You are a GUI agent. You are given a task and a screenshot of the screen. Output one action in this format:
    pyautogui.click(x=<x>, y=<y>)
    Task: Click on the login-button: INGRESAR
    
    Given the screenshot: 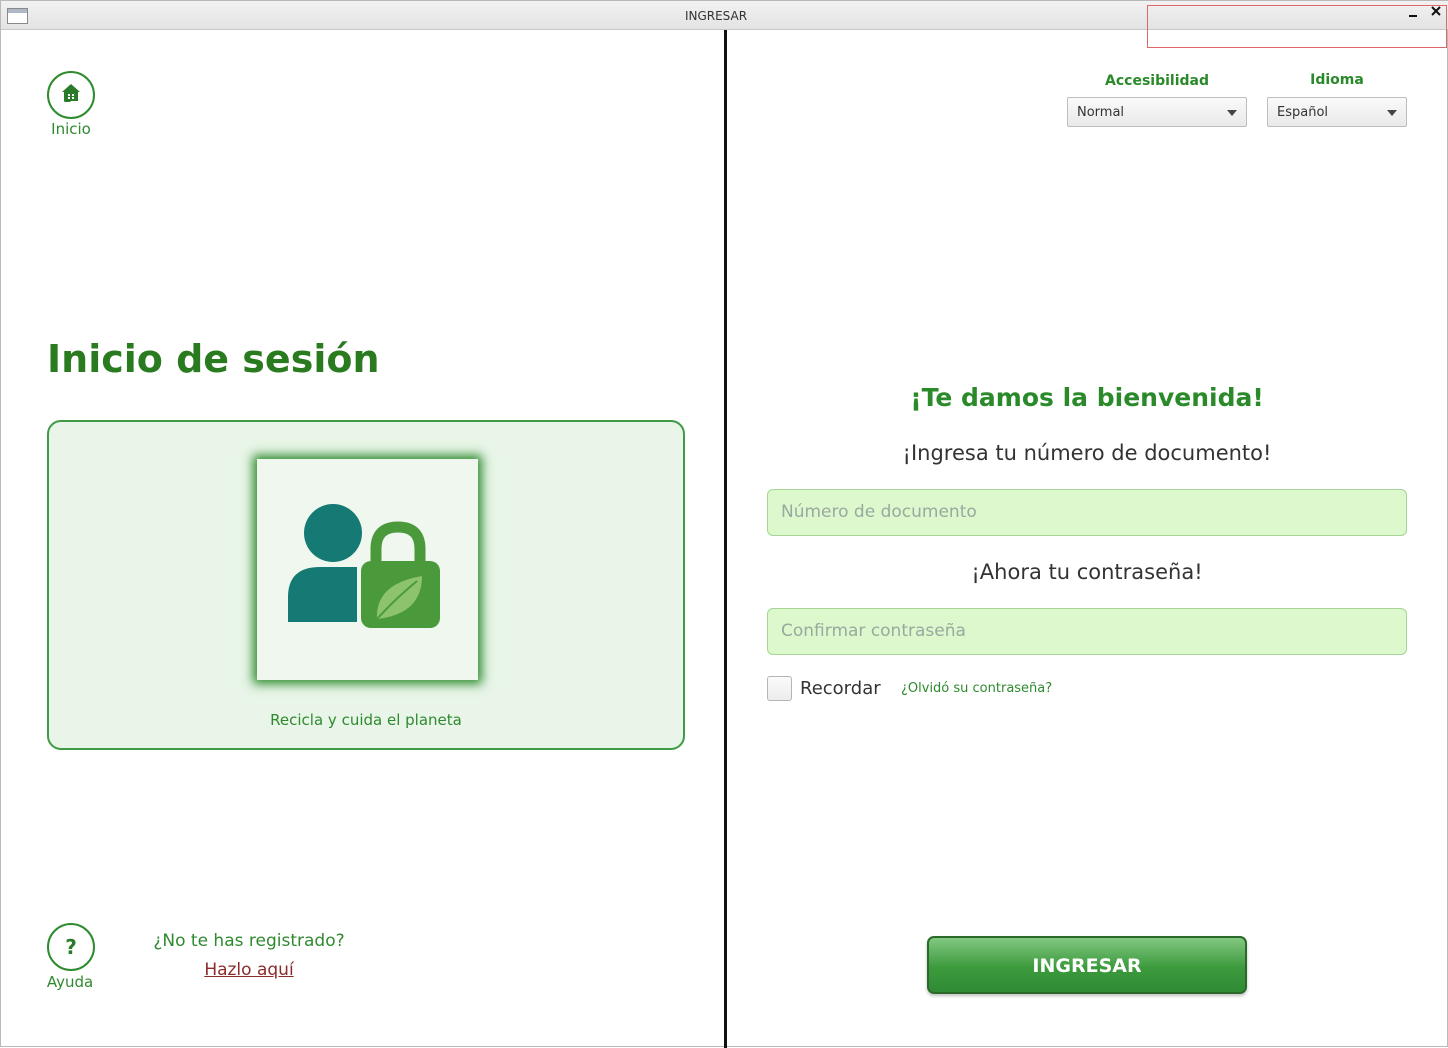 What is the action you would take?
    pyautogui.click(x=1087, y=965)
    